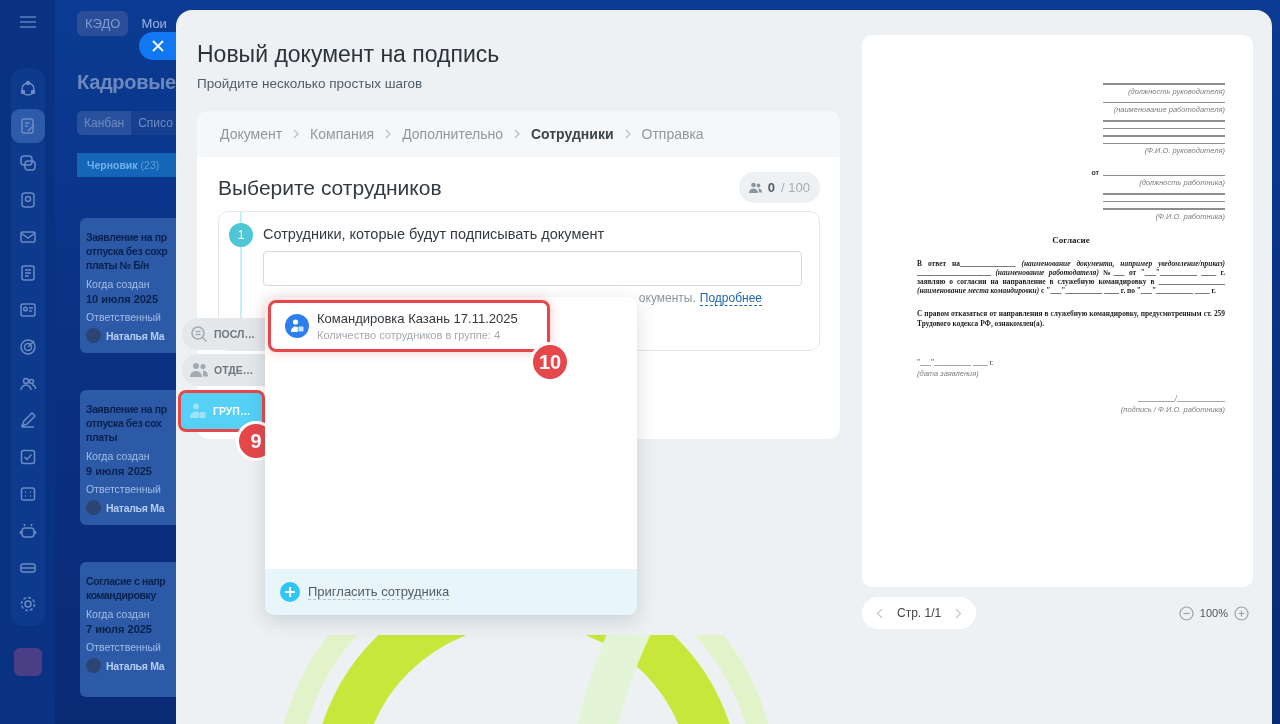 This screenshot has width=1280, height=724. Describe the element at coordinates (349, 54) in the screenshot. I see `dialog-title: Новый документ на подпись` at that location.